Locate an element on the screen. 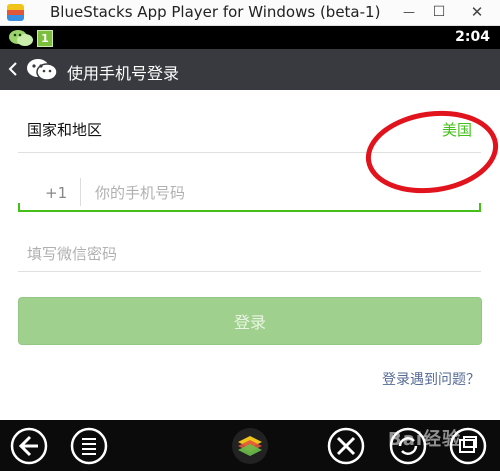 This screenshot has width=500, height=471. region-divider is located at coordinates (249, 152).